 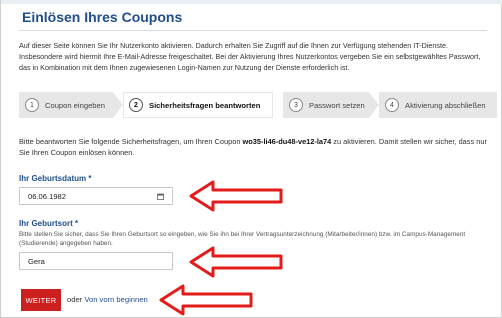 What do you see at coordinates (102, 17) in the screenshot?
I see `page-title: Einlösen Ihres Coupons` at bounding box center [102, 17].